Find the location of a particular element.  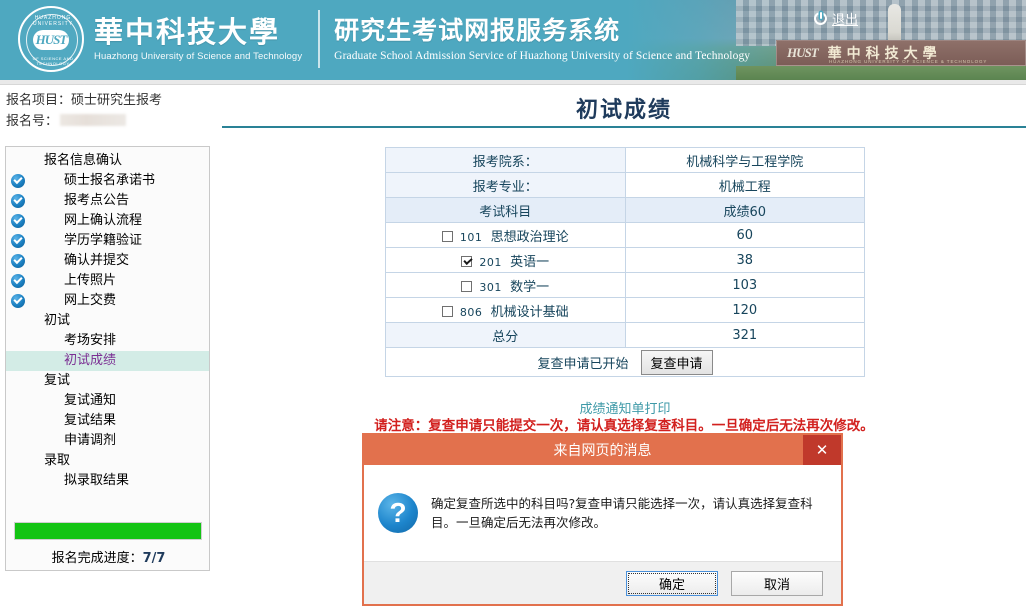

project-label: 报名项目： is located at coordinates (39, 100).